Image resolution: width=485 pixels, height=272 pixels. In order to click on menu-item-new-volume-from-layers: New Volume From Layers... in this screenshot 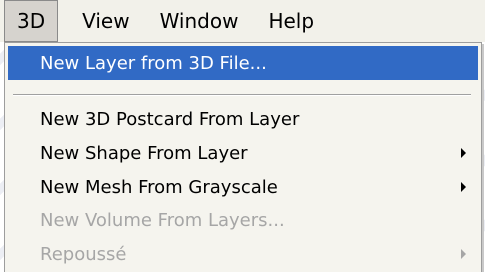, I will do `click(243, 220)`.